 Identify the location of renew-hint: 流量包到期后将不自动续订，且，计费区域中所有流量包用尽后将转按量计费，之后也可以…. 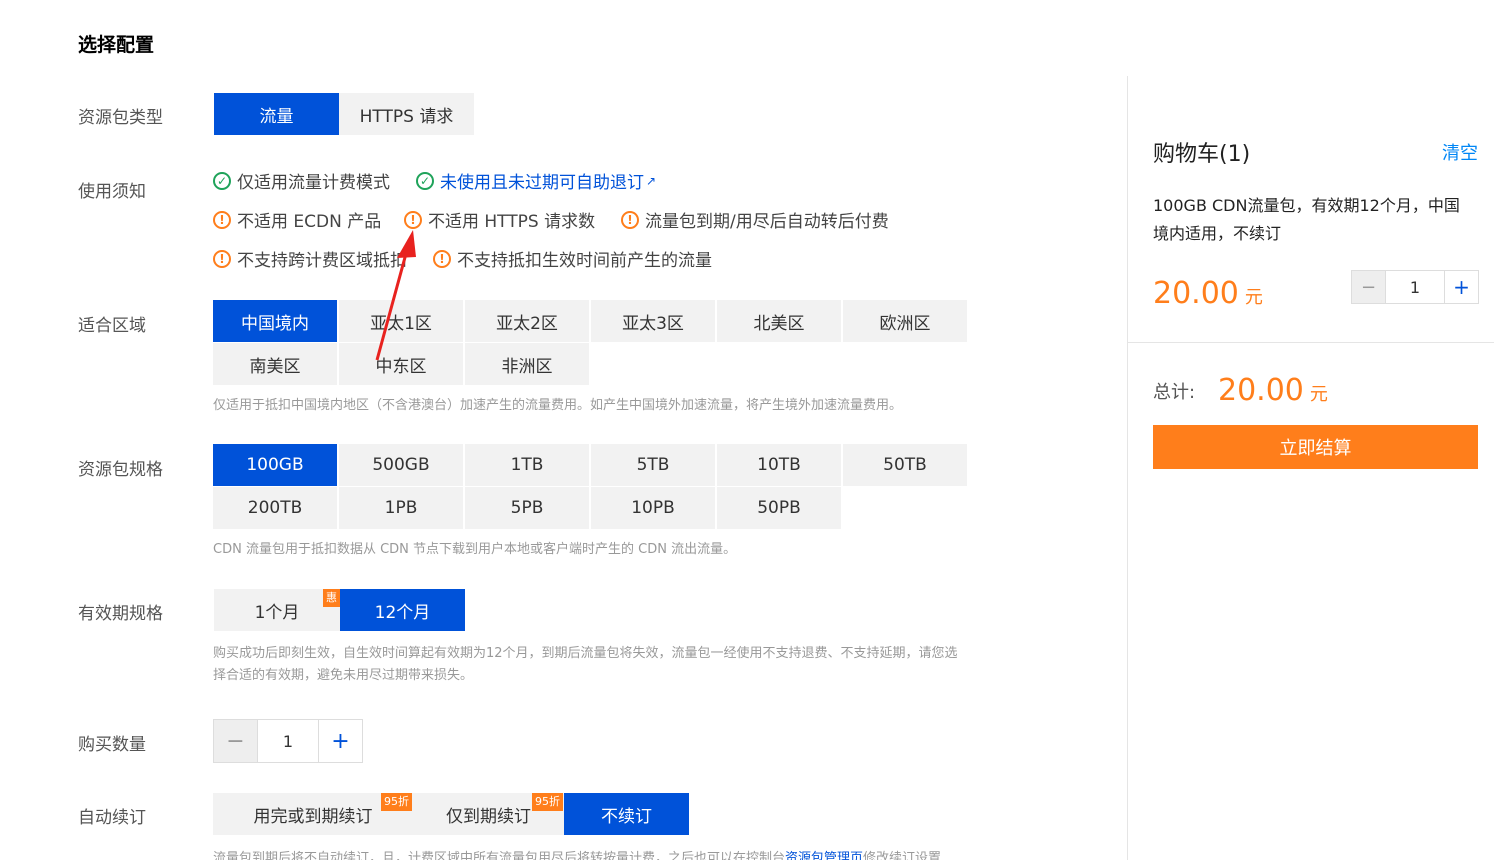
(577, 854).